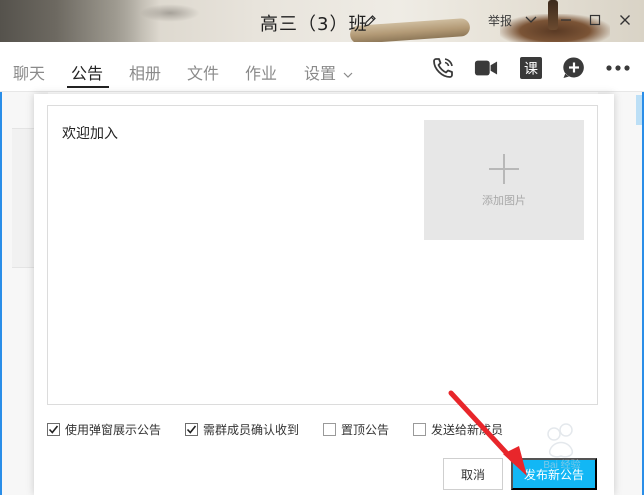 Image resolution: width=644 pixels, height=495 pixels. I want to click on minimize-icon, so click(566, 20).